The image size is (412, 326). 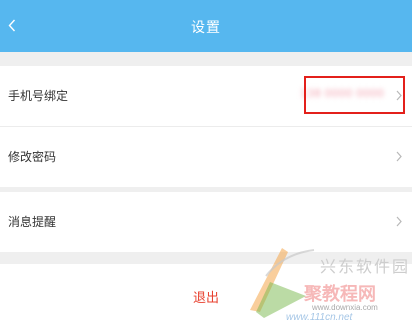 I want to click on logout-label: 退出, so click(x=206, y=298).